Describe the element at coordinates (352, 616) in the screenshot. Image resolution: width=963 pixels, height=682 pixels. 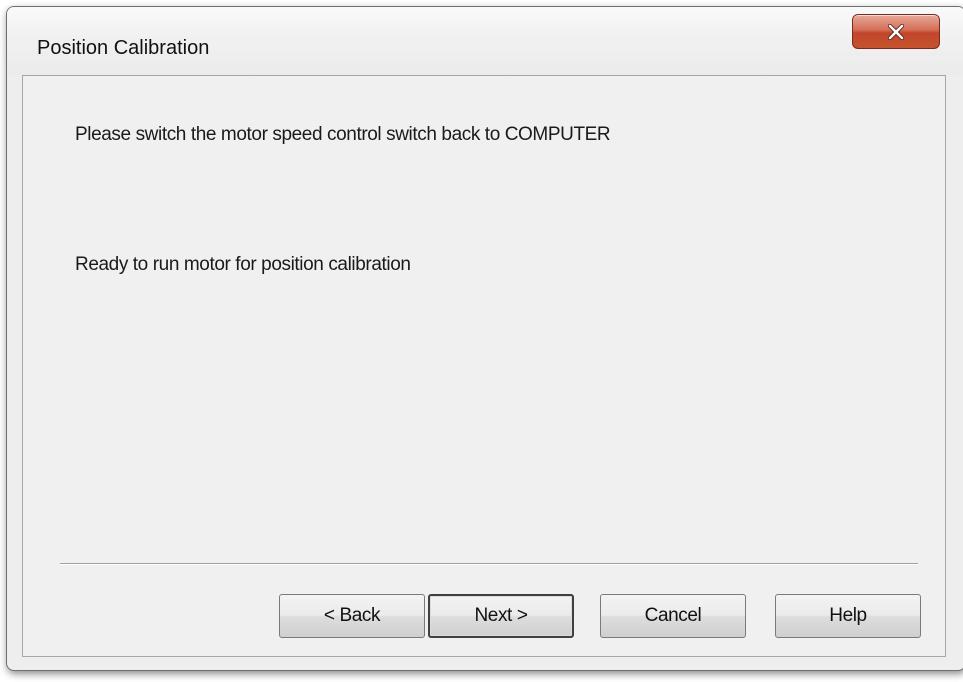
I see `back-button: < Back` at that location.